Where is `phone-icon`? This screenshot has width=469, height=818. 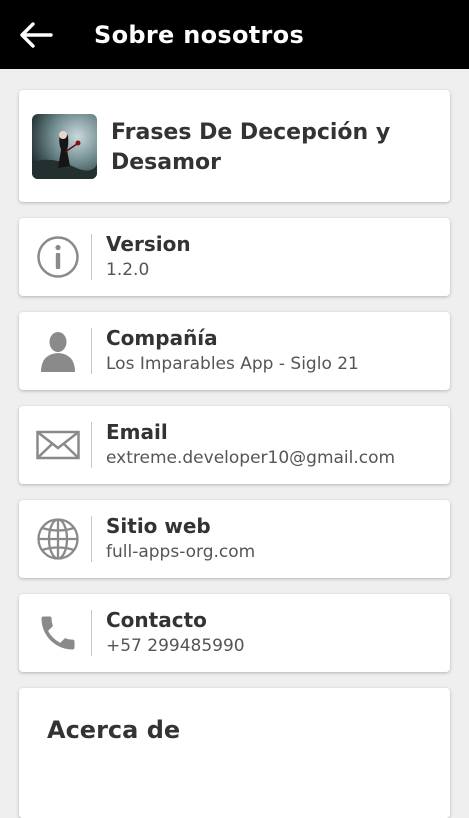 phone-icon is located at coordinates (58, 633).